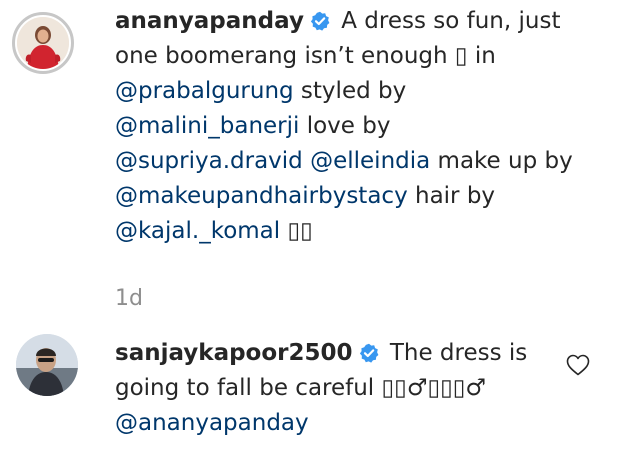 Image resolution: width=624 pixels, height=469 pixels. Describe the element at coordinates (296, 231) in the screenshot. I see `caption-text: ▯▯` at that location.